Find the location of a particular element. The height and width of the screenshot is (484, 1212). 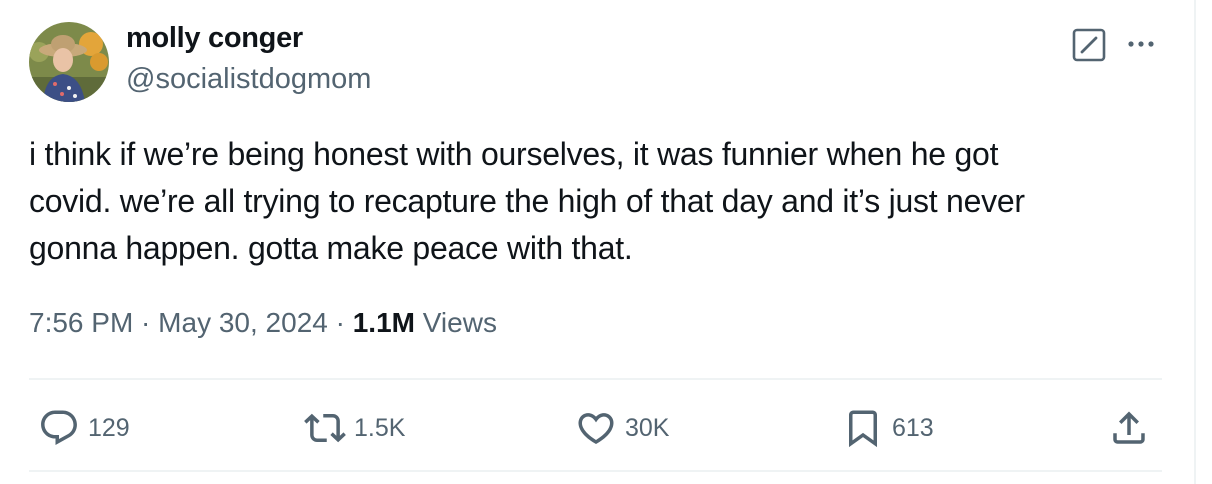

heart-icon is located at coordinates (596, 429).